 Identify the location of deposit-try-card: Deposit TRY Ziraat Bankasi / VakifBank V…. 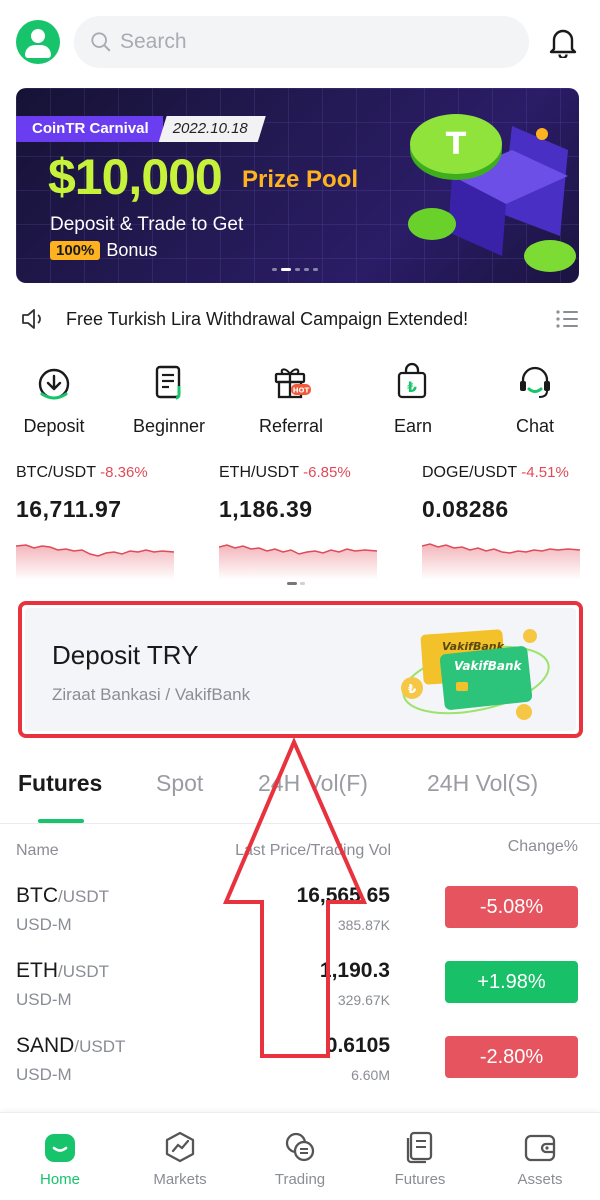
(300, 669).